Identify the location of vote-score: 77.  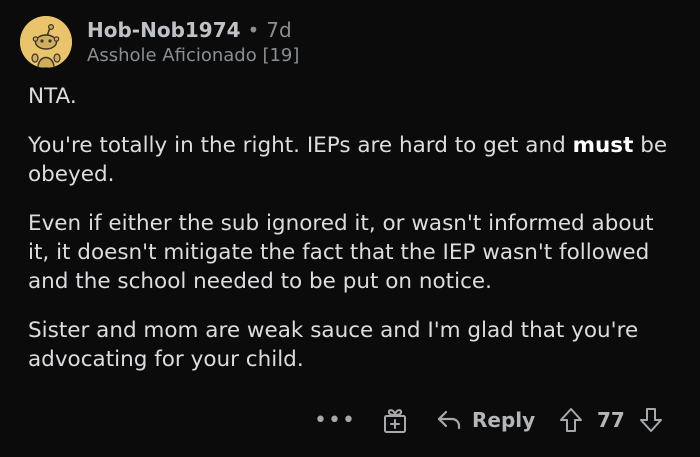
(611, 420).